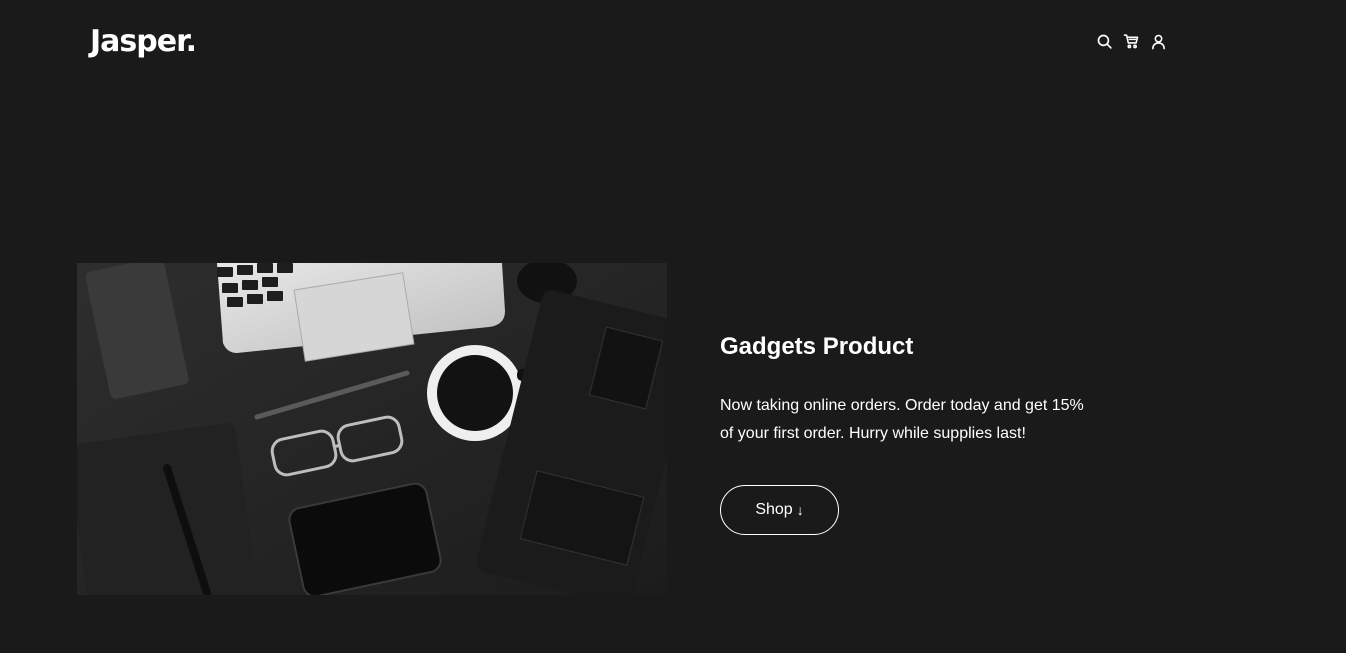 The width and height of the screenshot is (1346, 653). I want to click on cart-icon, so click(1131, 41).